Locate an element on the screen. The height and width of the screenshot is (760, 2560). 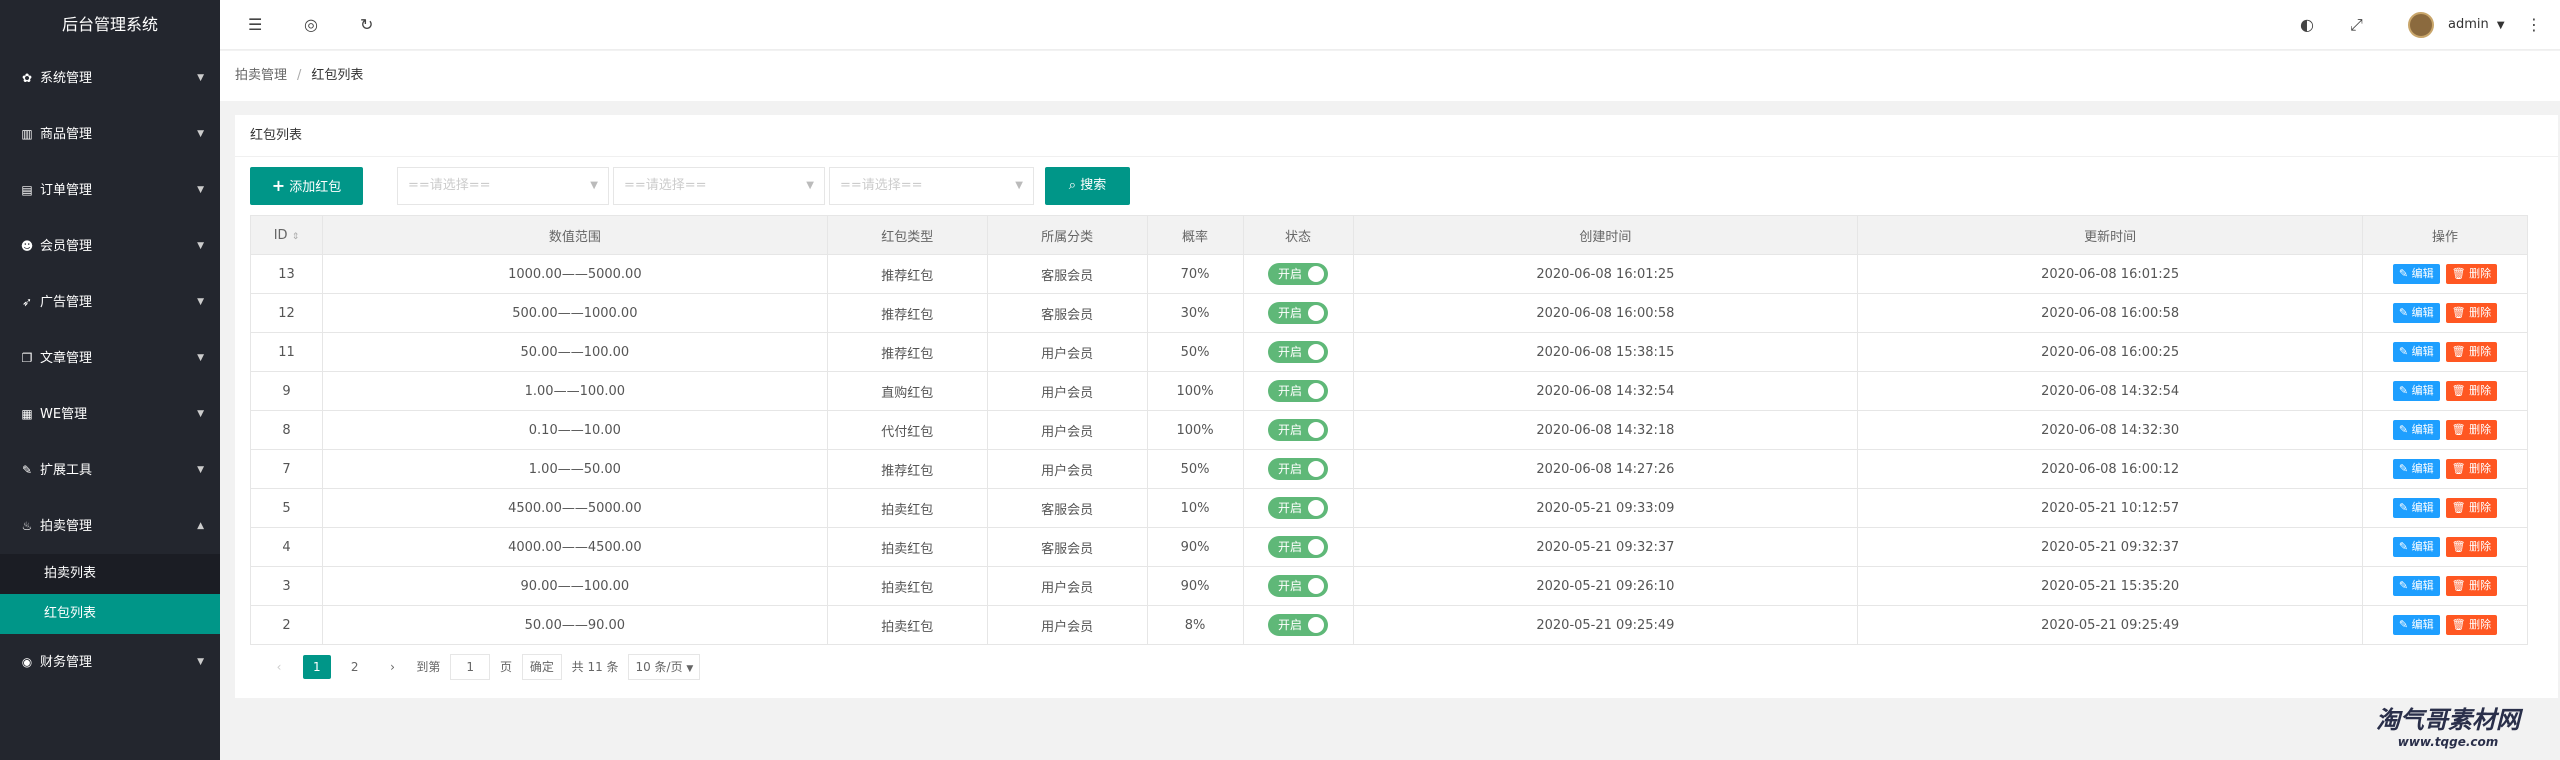
toggle-knob is located at coordinates (1316, 586).